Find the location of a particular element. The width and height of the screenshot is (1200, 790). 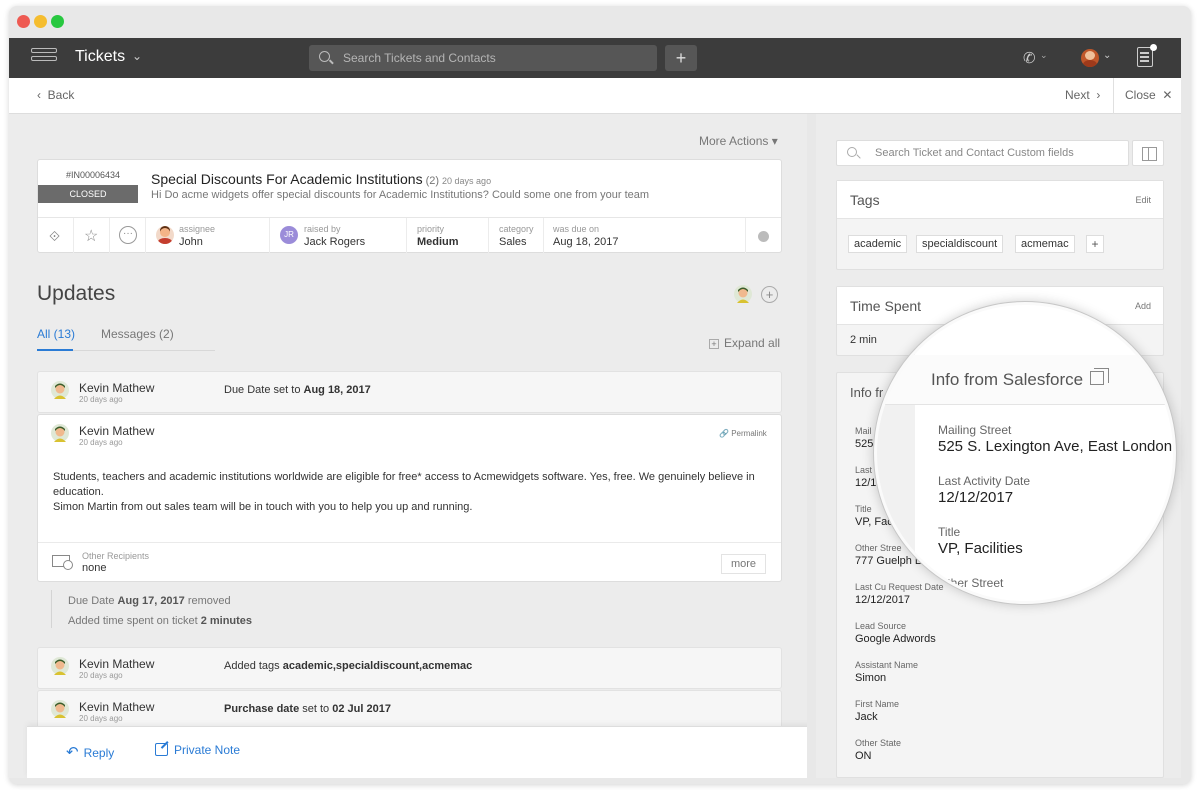

update-text-value: academic,specialdiscount,acmemac is located at coordinates (377, 666).